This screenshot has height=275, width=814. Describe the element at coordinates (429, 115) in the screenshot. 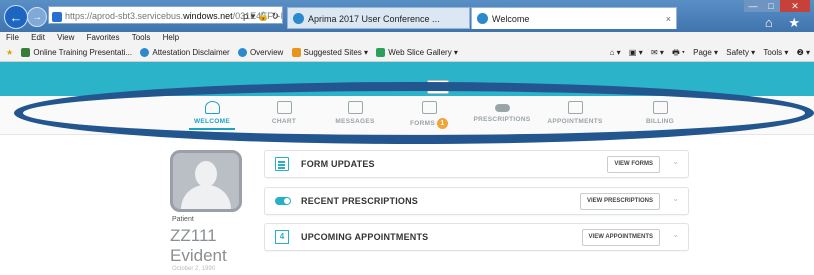

I see `tab-forms: FORMS 1` at that location.